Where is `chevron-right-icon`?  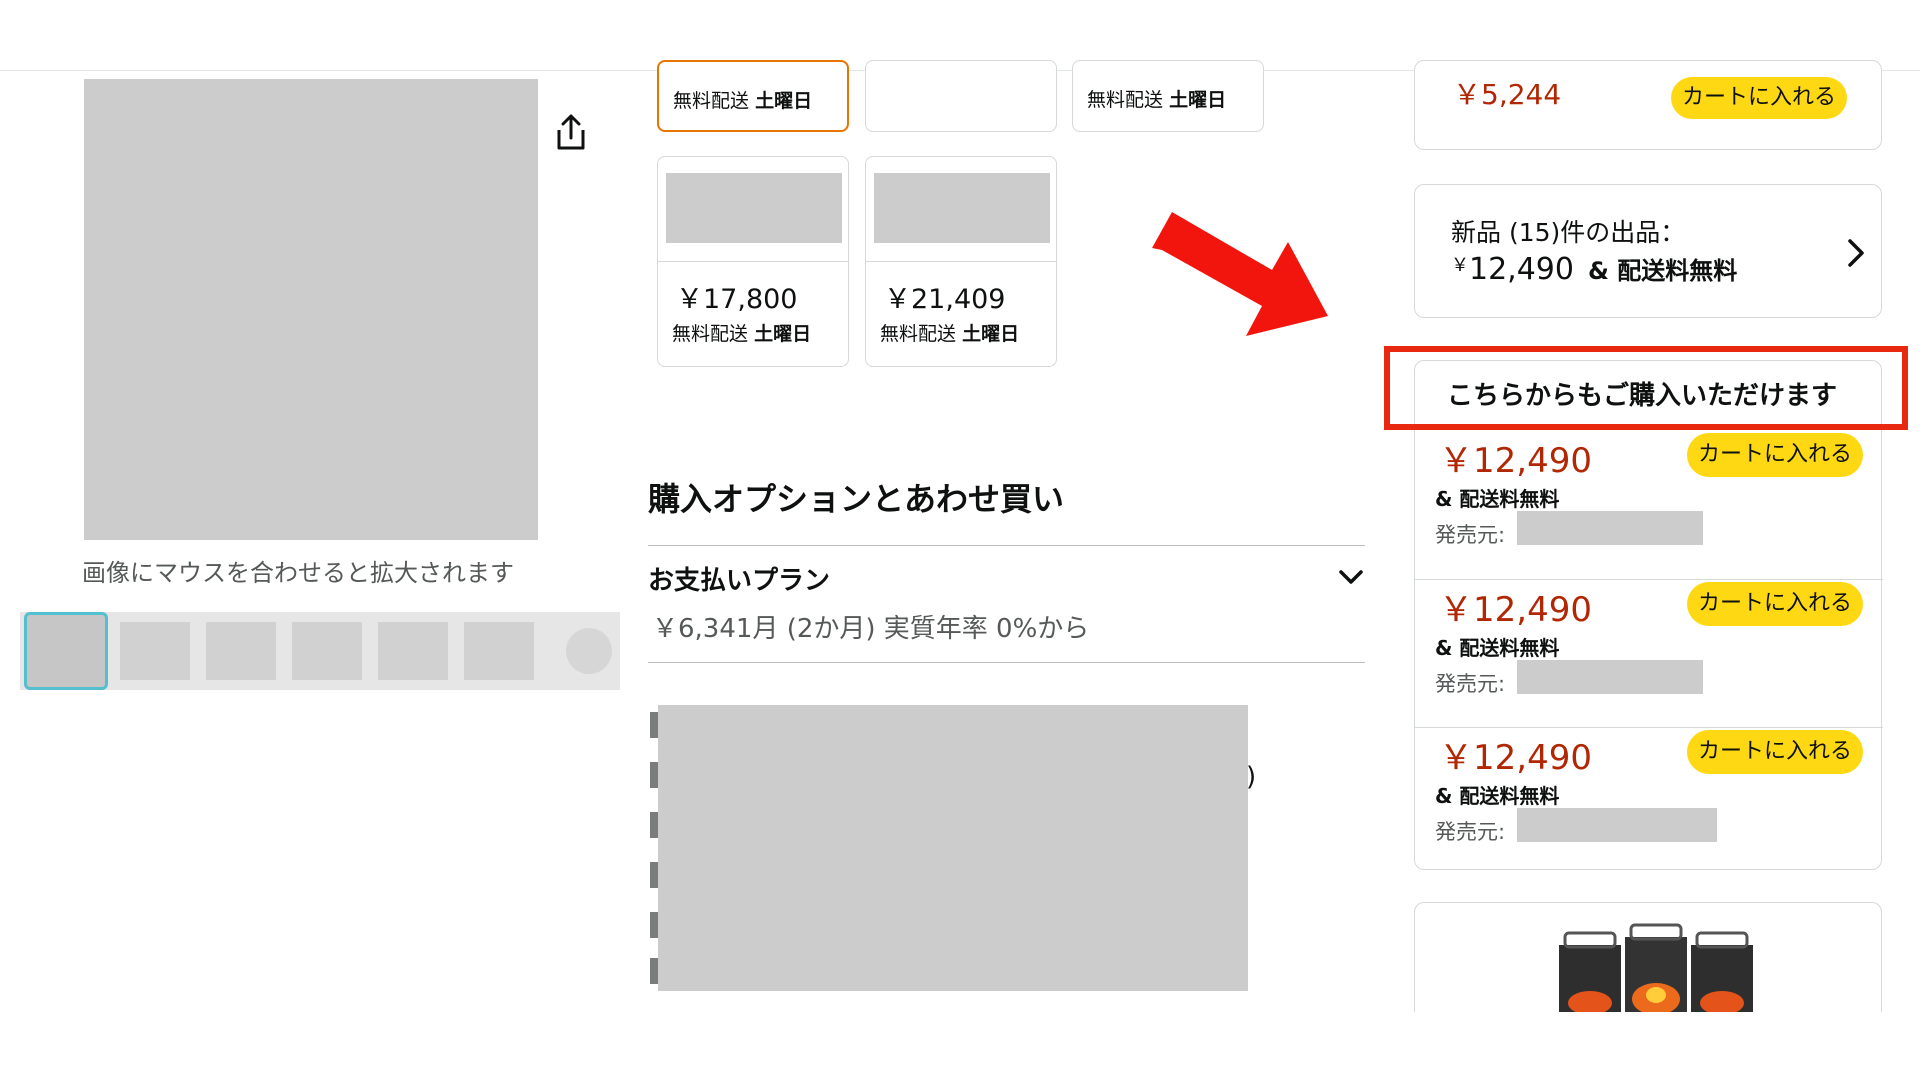
chevron-right-icon is located at coordinates (1856, 253).